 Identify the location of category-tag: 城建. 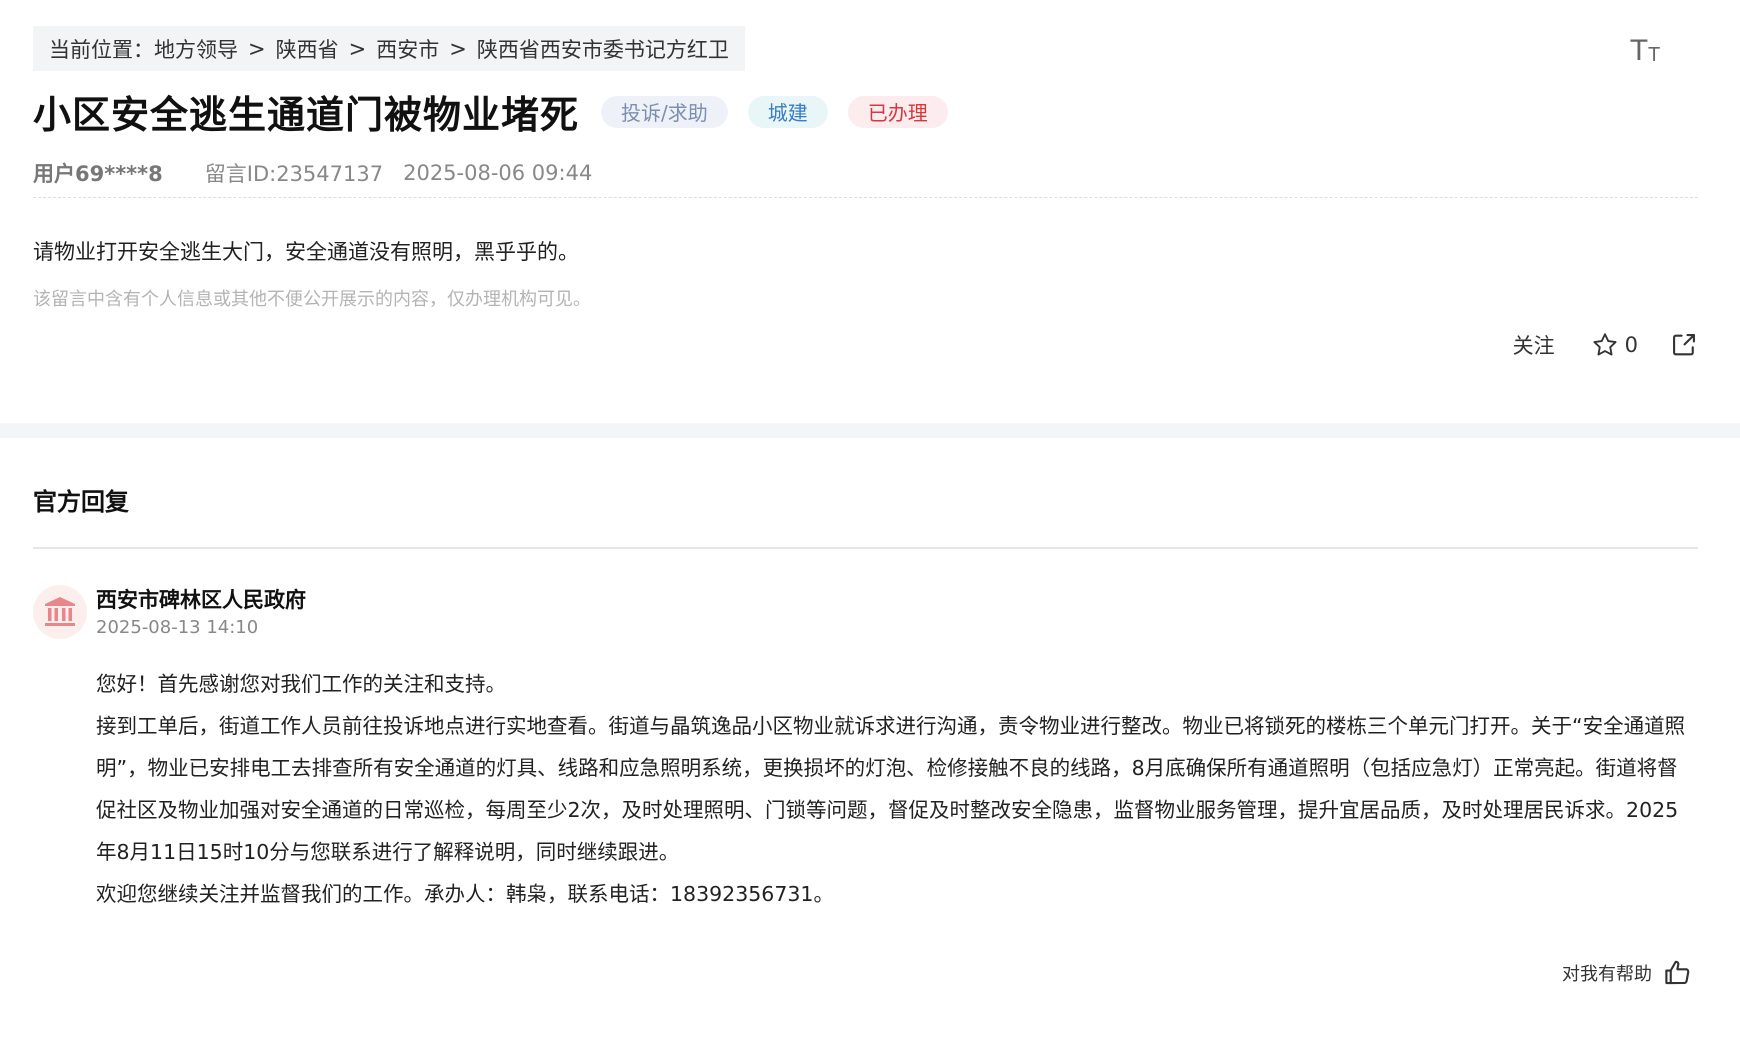
(787, 111).